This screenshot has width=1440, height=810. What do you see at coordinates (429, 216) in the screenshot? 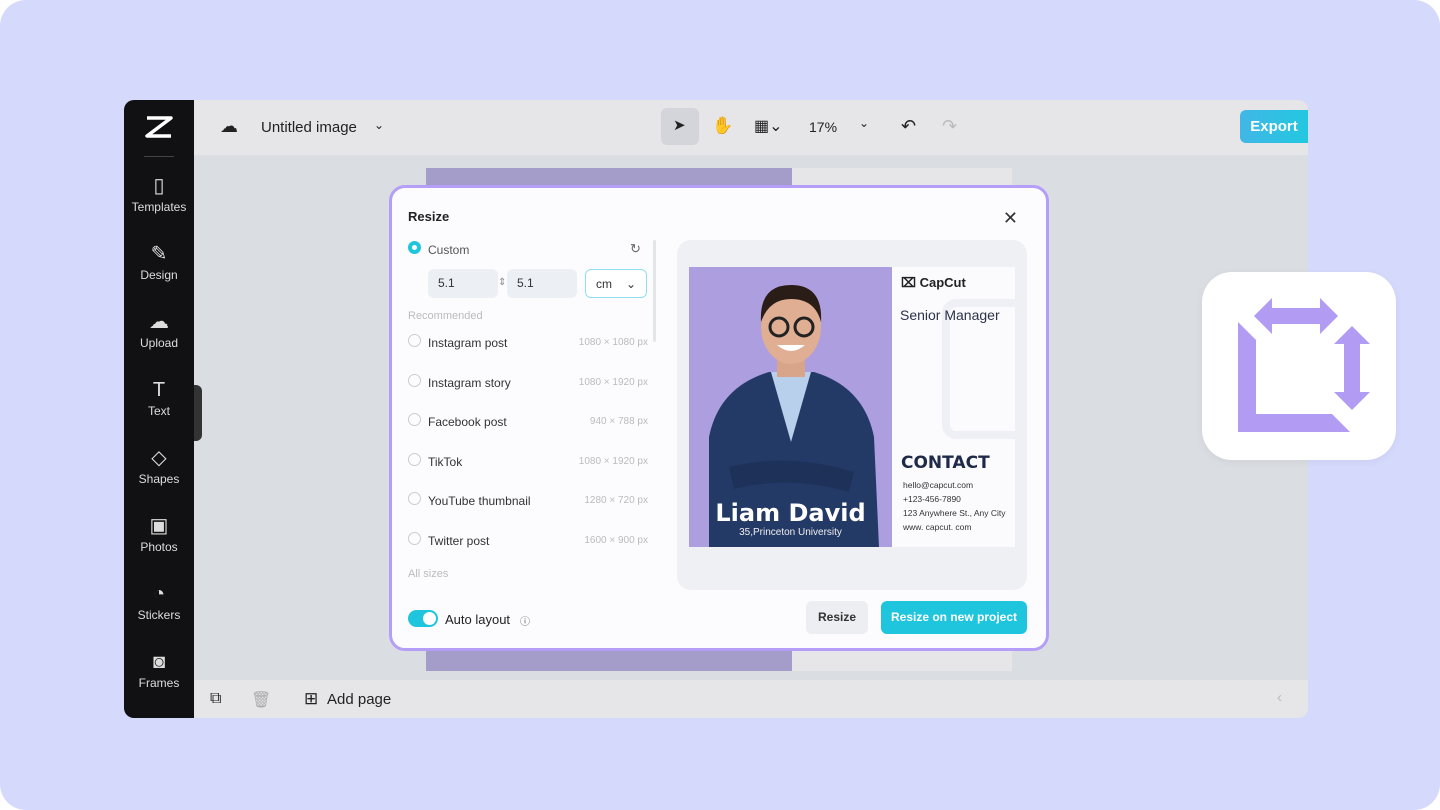
I see `dialog-title: Resize` at bounding box center [429, 216].